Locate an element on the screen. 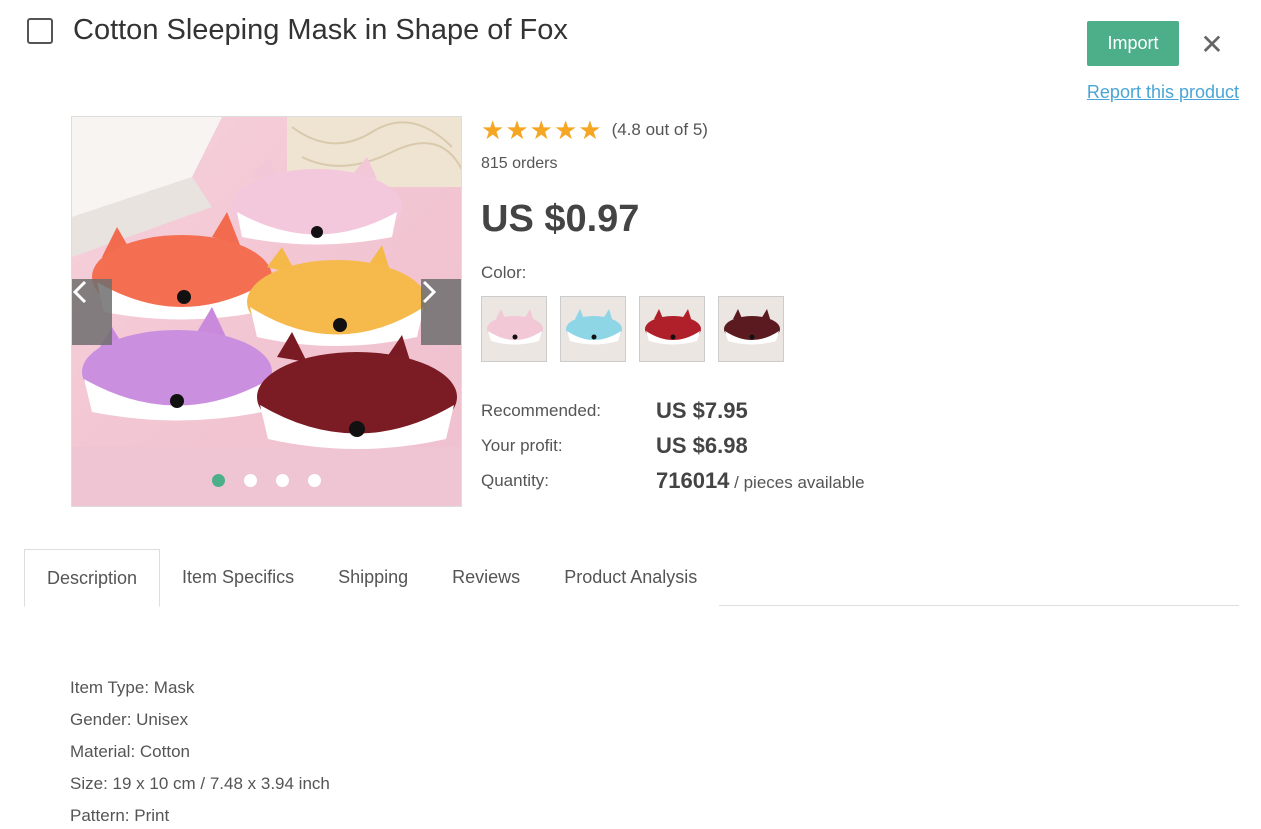 Image resolution: width=1261 pixels, height=829 pixels. gallery-prev-button is located at coordinates (92, 312).